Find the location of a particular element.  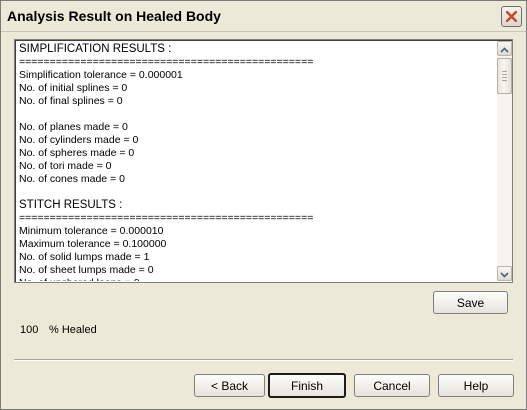

window-title: Analysis Result on Healed Body is located at coordinates (114, 16).